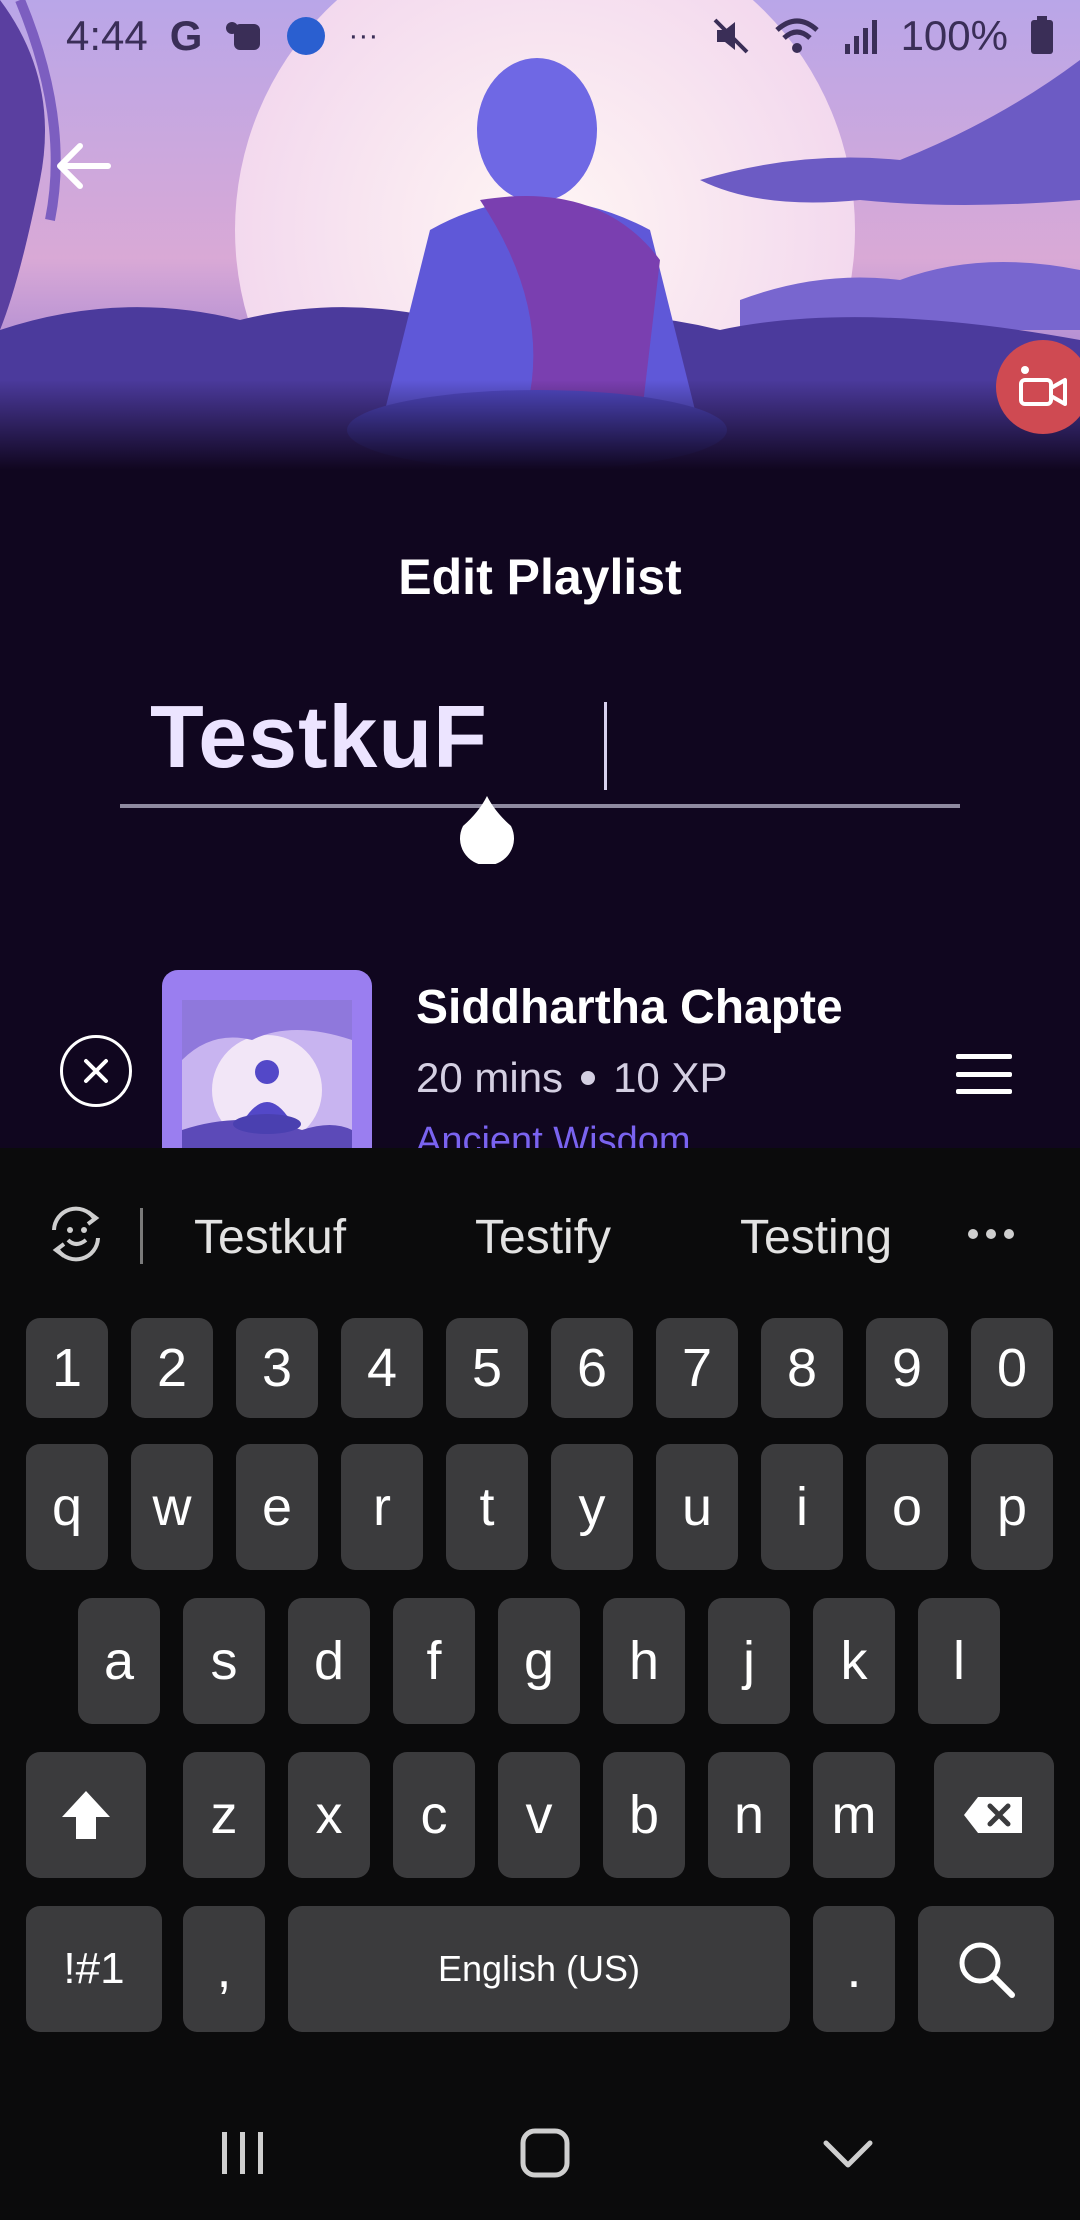  Describe the element at coordinates (984, 1074) in the screenshot. I see `drag-handle-icon` at that location.